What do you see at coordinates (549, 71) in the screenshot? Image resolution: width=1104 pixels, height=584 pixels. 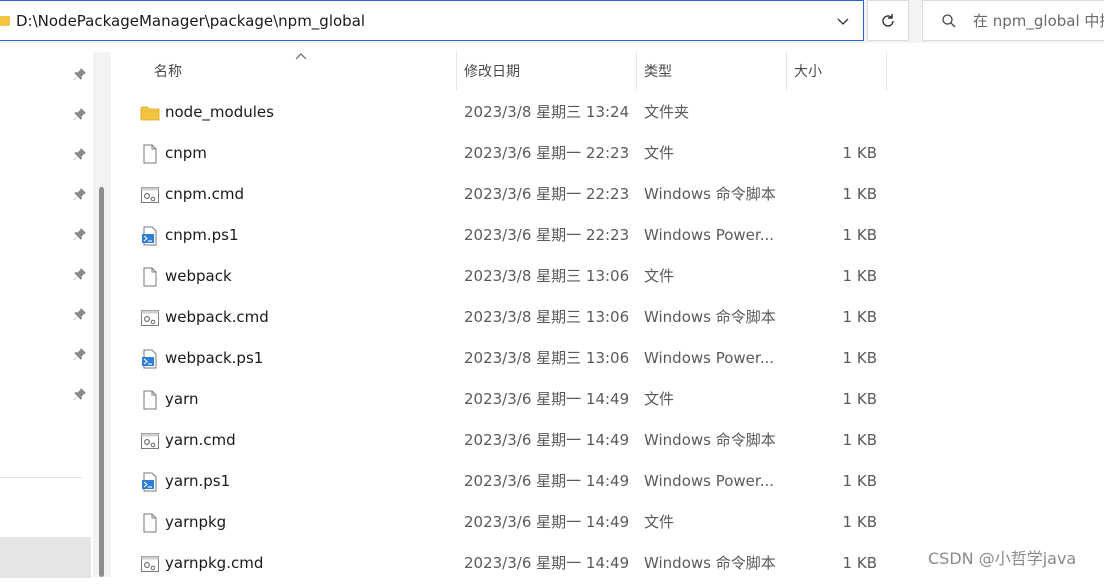 I see `column-header-date: 修改日期` at bounding box center [549, 71].